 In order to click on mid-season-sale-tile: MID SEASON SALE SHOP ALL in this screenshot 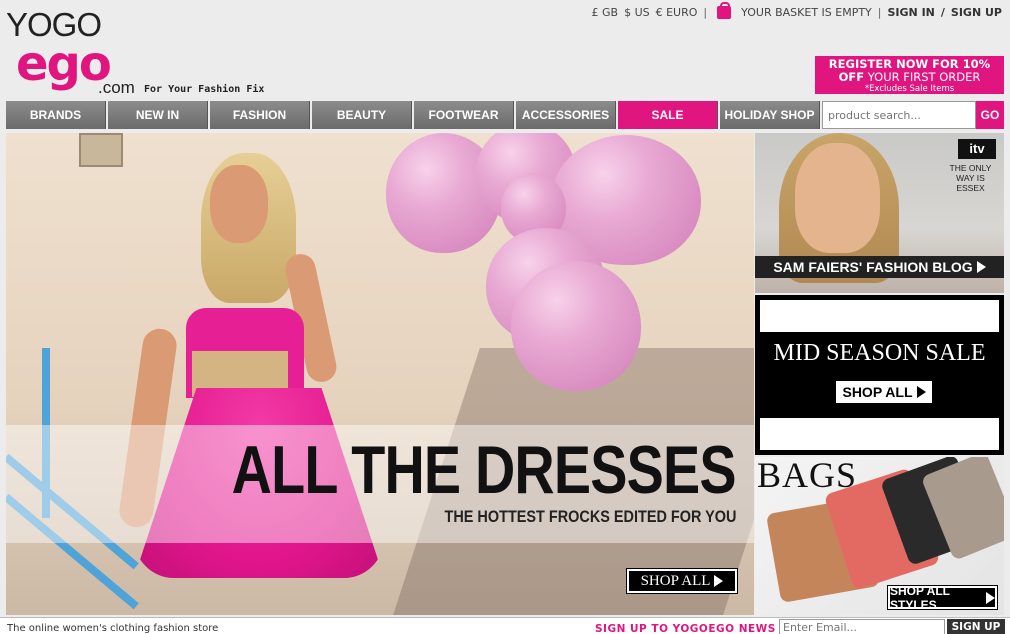, I will do `click(879, 375)`.